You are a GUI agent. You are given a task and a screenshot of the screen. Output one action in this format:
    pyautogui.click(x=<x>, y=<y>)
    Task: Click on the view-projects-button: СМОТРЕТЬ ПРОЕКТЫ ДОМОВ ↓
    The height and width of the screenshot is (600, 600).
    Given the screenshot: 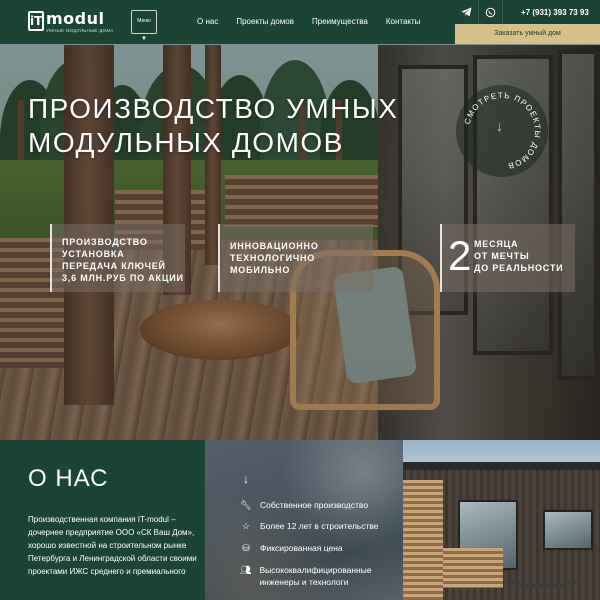 What is the action you would take?
    pyautogui.click(x=502, y=131)
    